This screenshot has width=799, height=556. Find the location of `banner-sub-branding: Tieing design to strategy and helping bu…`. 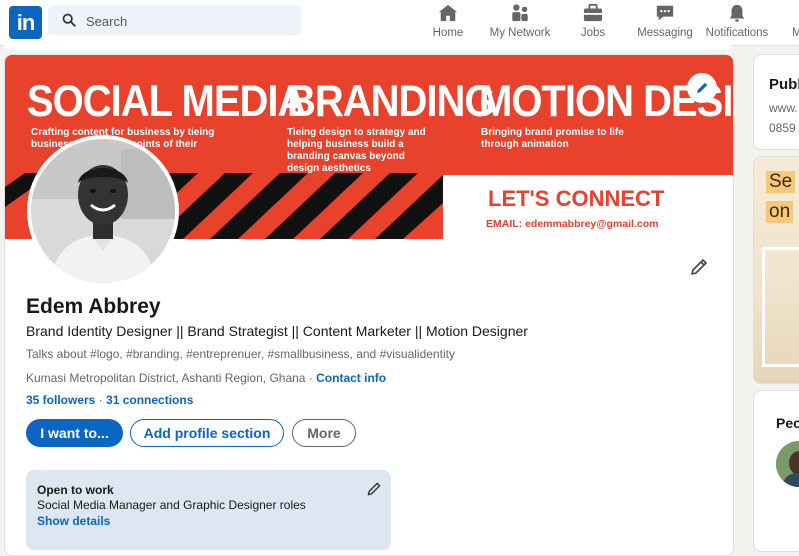

banner-sub-branding: Tieing design to strategy and helping bu… is located at coordinates (356, 150).